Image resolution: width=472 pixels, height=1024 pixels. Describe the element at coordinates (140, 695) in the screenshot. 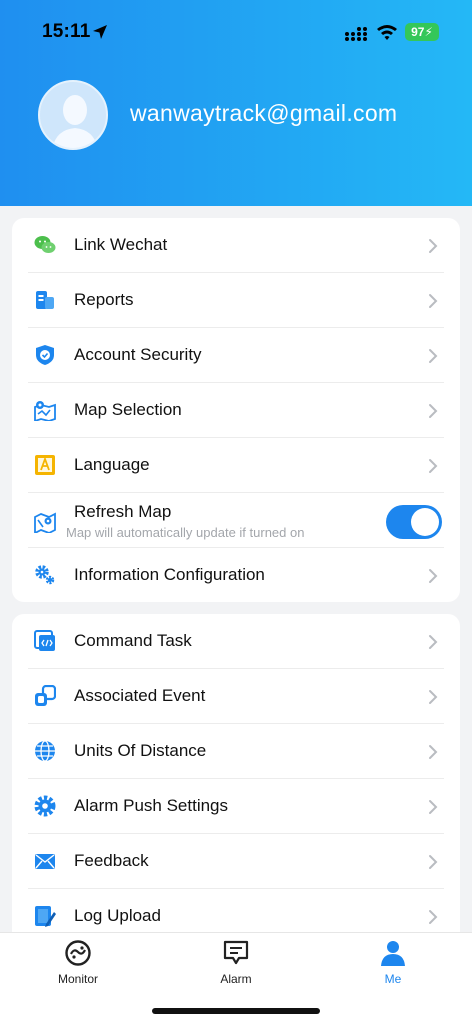

I see `menu-item-label: Associated Event` at that location.